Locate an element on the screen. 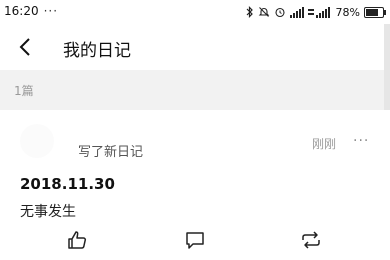 This screenshot has height=260, width=390. back-button is located at coordinates (26, 47).